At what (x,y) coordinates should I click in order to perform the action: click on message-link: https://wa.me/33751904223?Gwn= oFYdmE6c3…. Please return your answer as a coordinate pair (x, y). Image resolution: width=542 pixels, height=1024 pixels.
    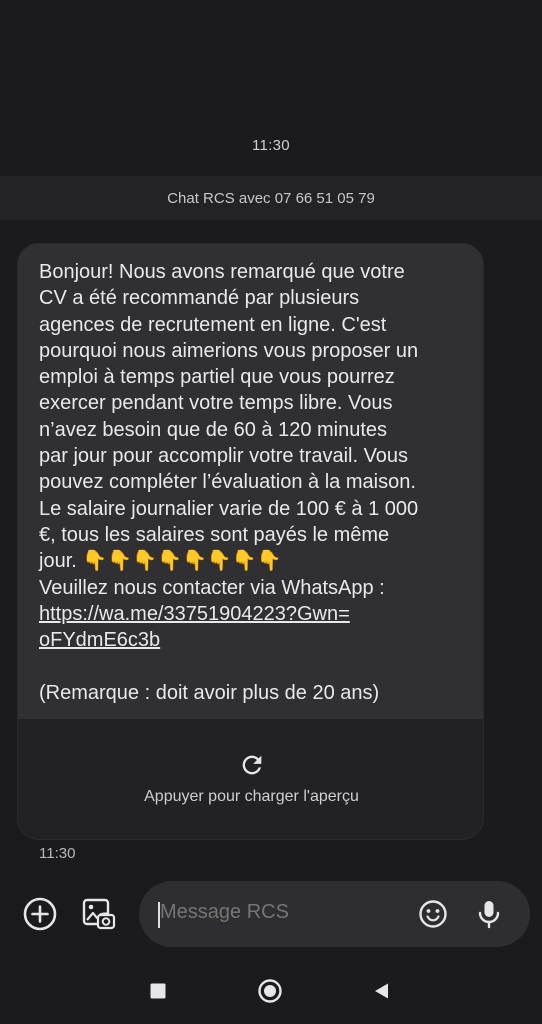
    Looking at the image, I should click on (194, 627).